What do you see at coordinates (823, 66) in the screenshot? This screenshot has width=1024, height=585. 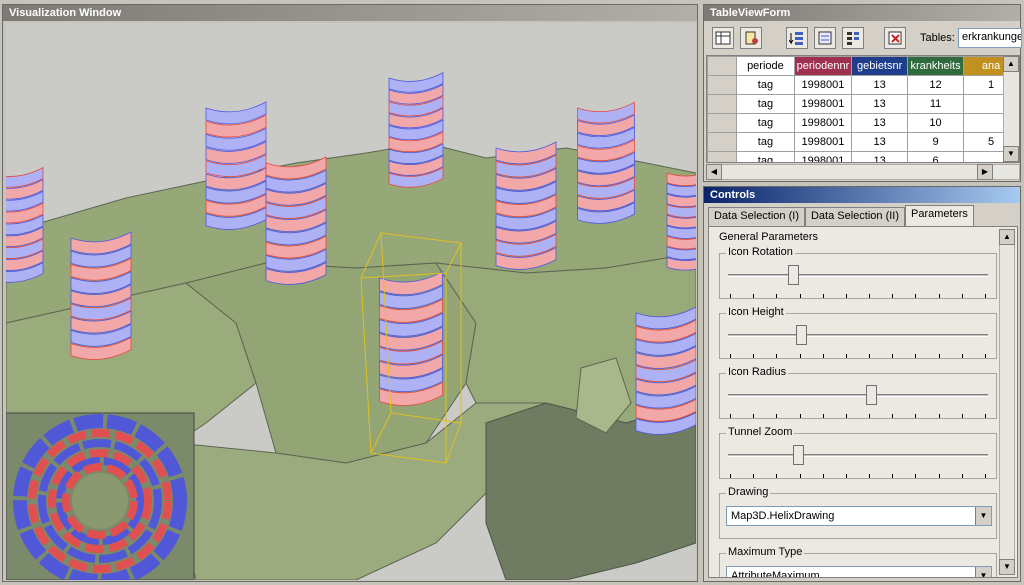 I see `column-header: periodennr` at bounding box center [823, 66].